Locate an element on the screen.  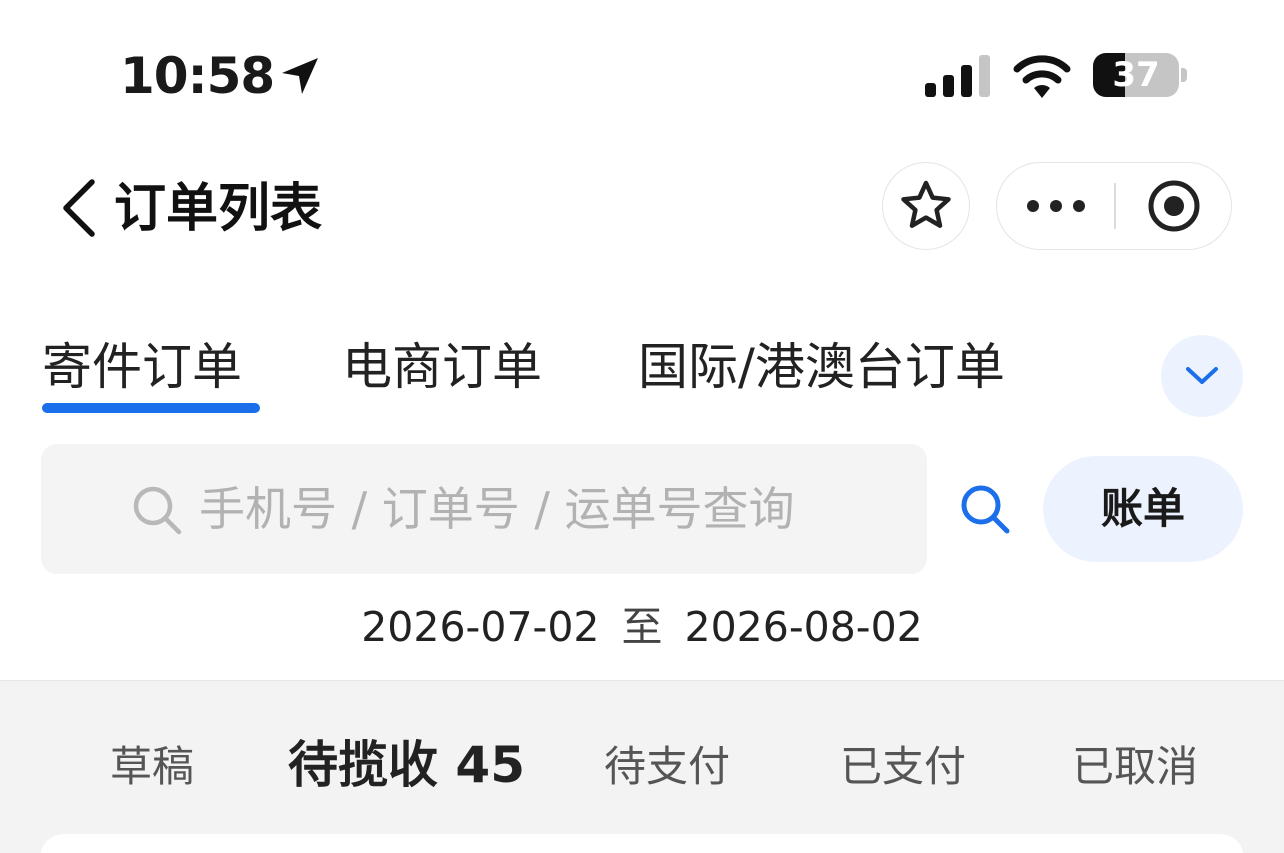
tab-ecommerce-orders: 电商订单 is located at coordinates (442, 367).